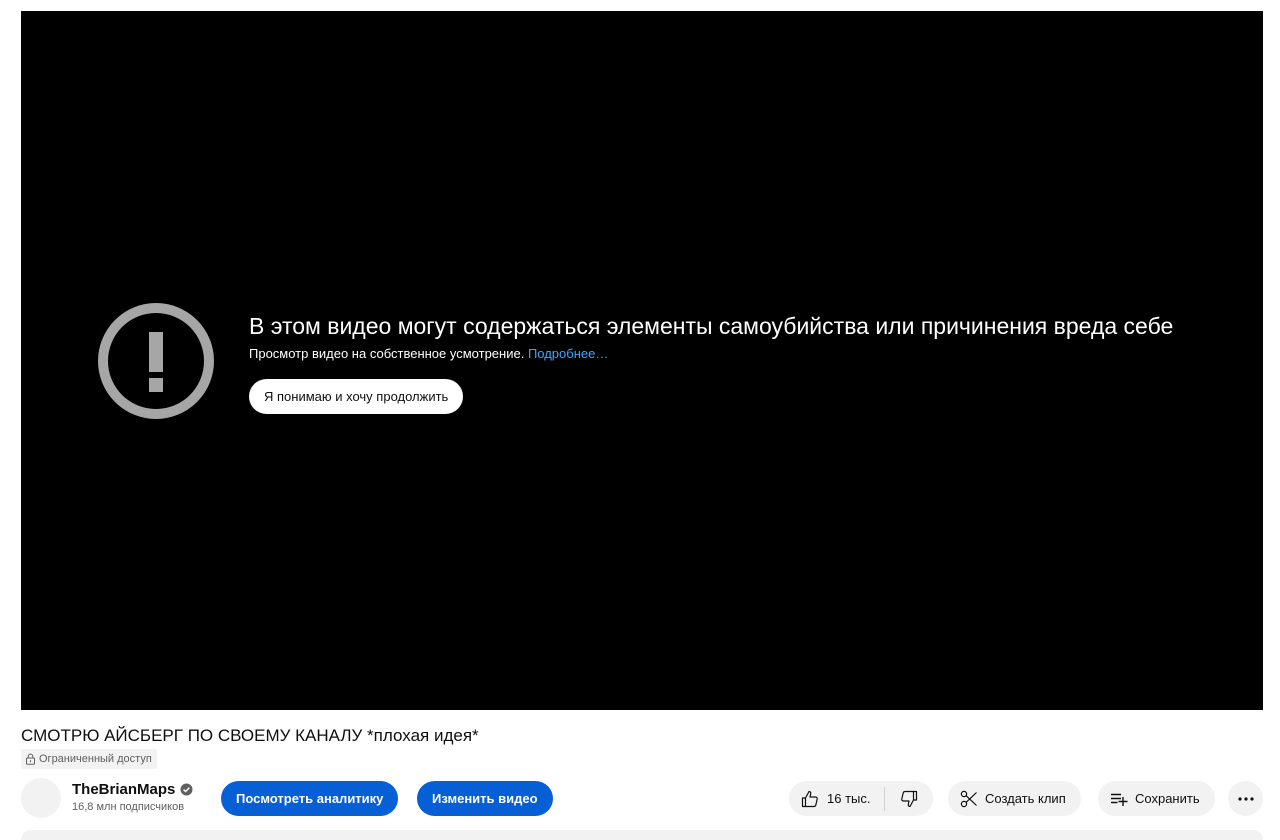  What do you see at coordinates (356, 396) in the screenshot?
I see `continue-button: Я понимаю и хочу продолжить` at bounding box center [356, 396].